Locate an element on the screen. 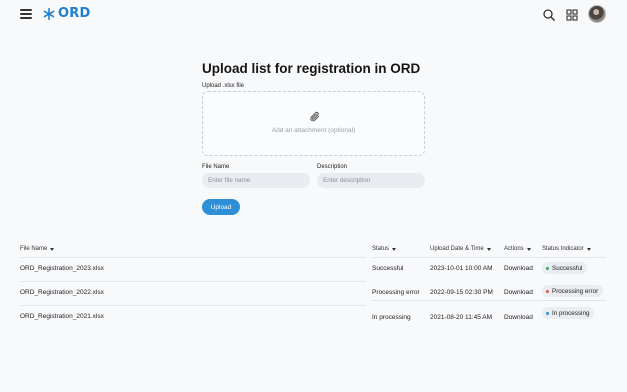 Image resolution: width=627 pixels, height=392 pixels. table-cell-status: Processing error is located at coordinates (396, 292).